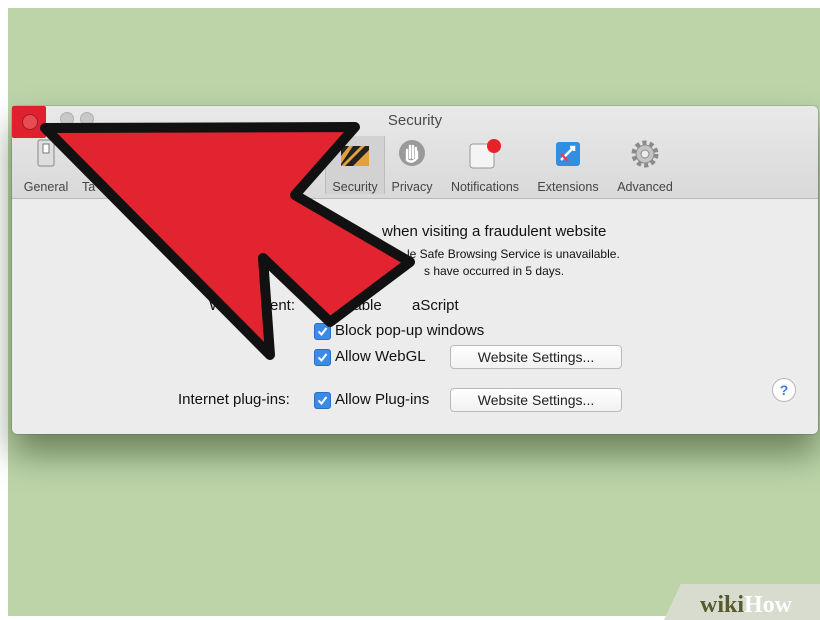 The image size is (820, 620). I want to click on watermark-logo: wikiHow, so click(746, 605).